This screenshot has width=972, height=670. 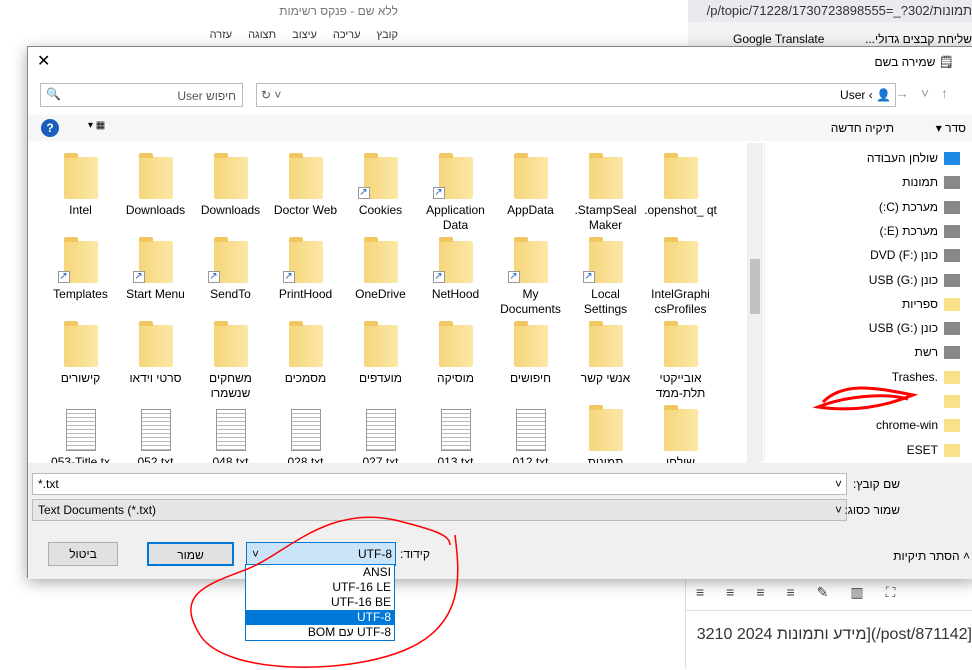 What do you see at coordinates (865, 95) in the screenshot?
I see `path-segment: User ‹ 👤` at bounding box center [865, 95].